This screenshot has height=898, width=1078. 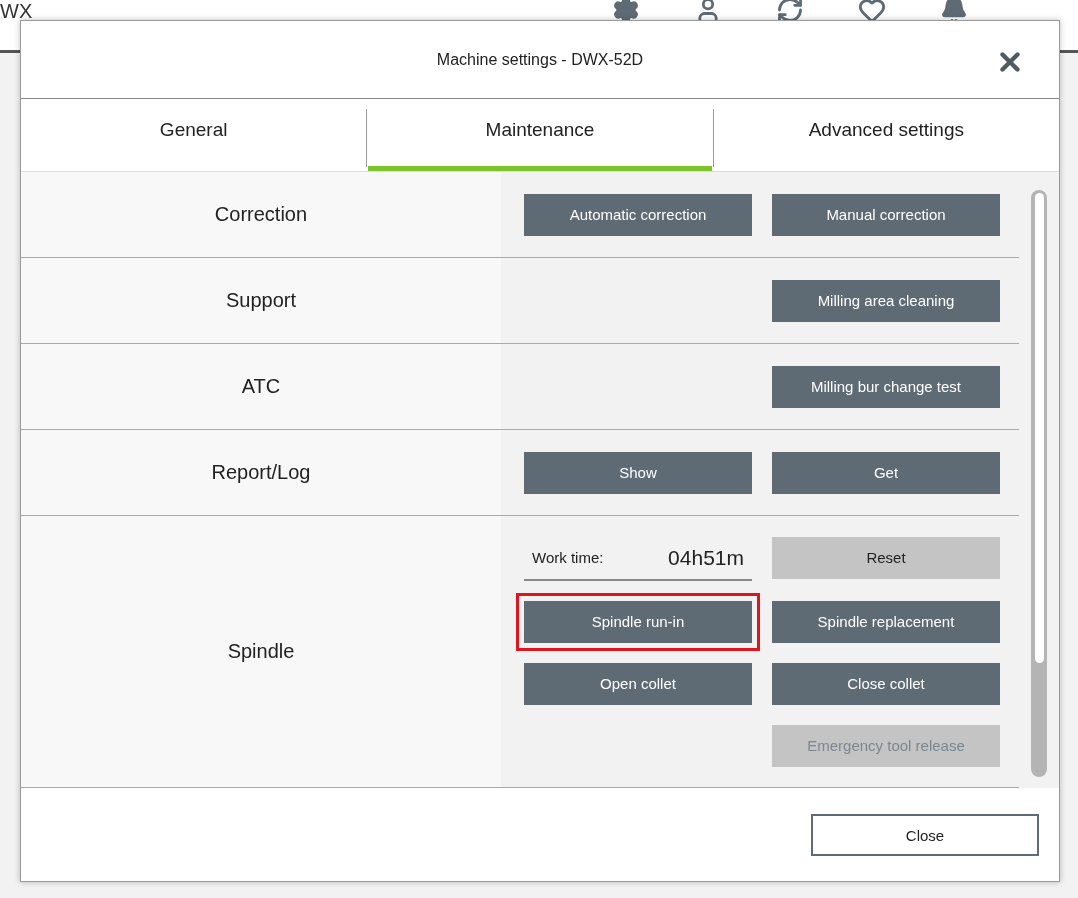 I want to click on section-label: Report/Log, so click(x=261, y=472).